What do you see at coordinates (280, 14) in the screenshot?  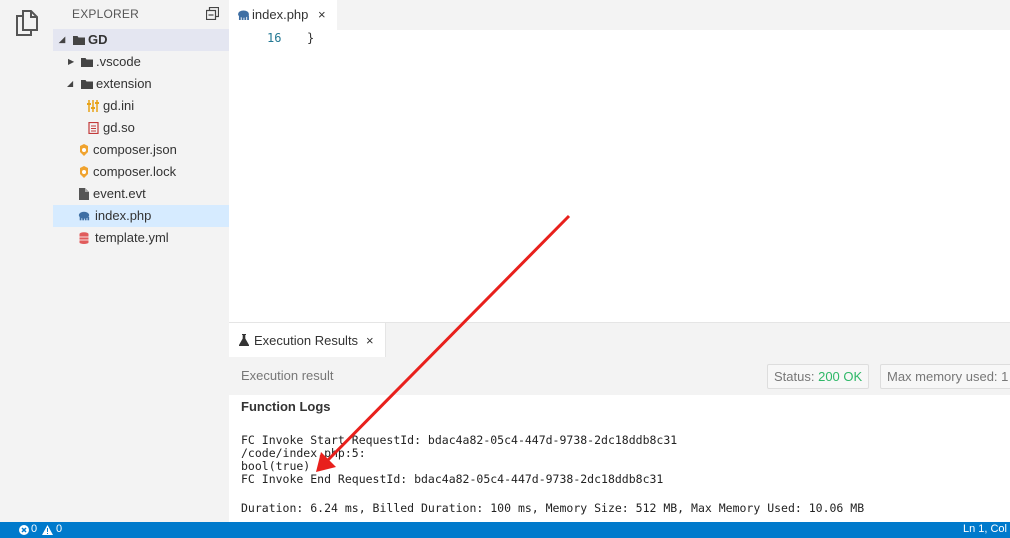 I see `tab-label: index.php` at bounding box center [280, 14].